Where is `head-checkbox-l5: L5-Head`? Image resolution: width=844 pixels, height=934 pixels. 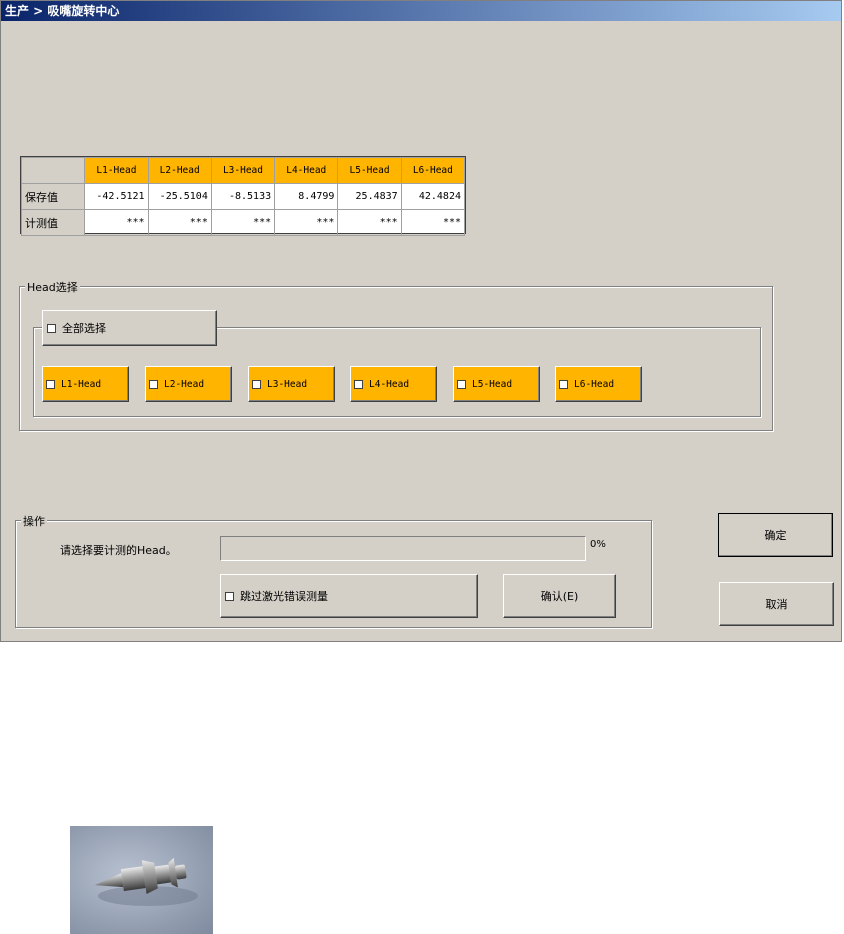 head-checkbox-l5: L5-Head is located at coordinates (496, 384).